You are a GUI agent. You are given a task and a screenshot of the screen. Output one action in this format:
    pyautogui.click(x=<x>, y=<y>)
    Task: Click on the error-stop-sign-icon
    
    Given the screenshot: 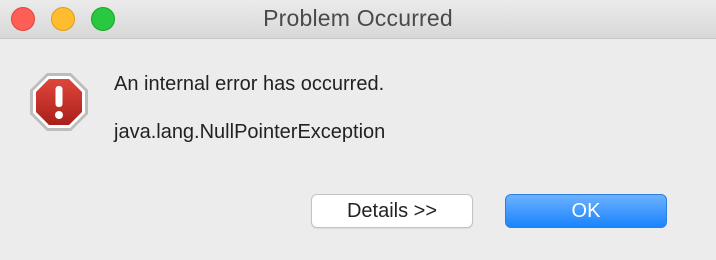 What is the action you would take?
    pyautogui.click(x=59, y=102)
    